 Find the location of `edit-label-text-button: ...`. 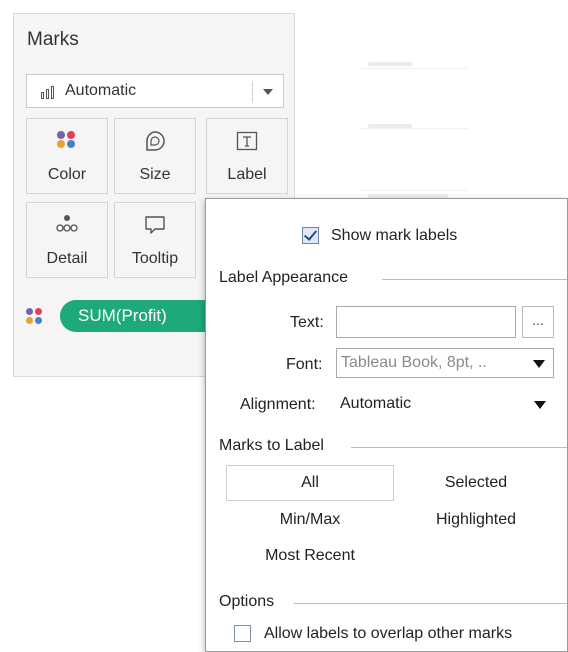

edit-label-text-button: ... is located at coordinates (538, 322).